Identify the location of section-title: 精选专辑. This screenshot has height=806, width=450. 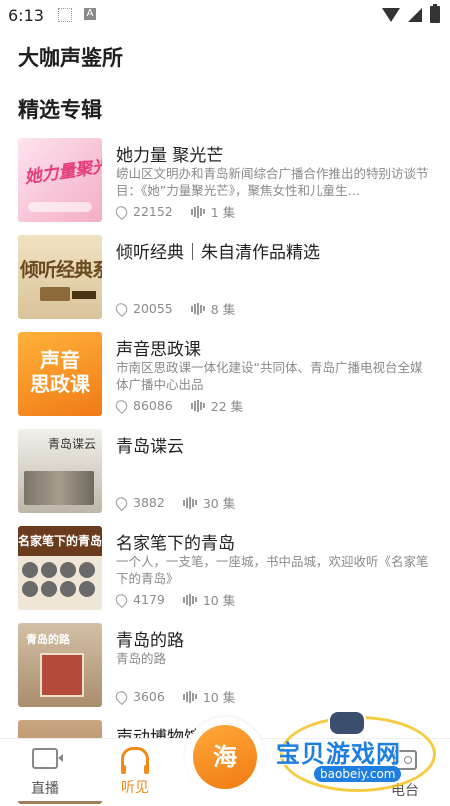
(60, 110).